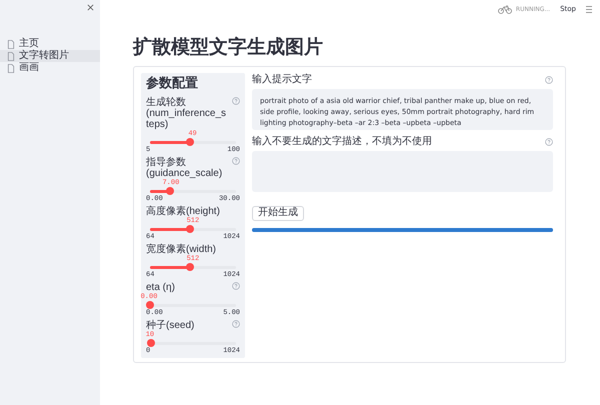  Describe the element at coordinates (90, 7) in the screenshot. I see `close-icon` at that location.